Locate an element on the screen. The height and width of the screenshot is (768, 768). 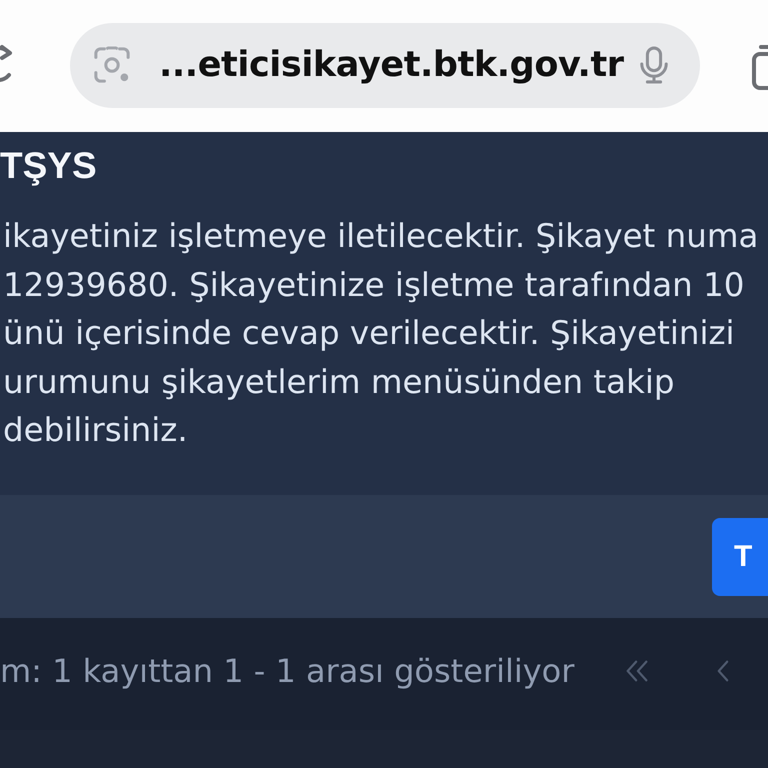
microphone-icon is located at coordinates (654, 65).